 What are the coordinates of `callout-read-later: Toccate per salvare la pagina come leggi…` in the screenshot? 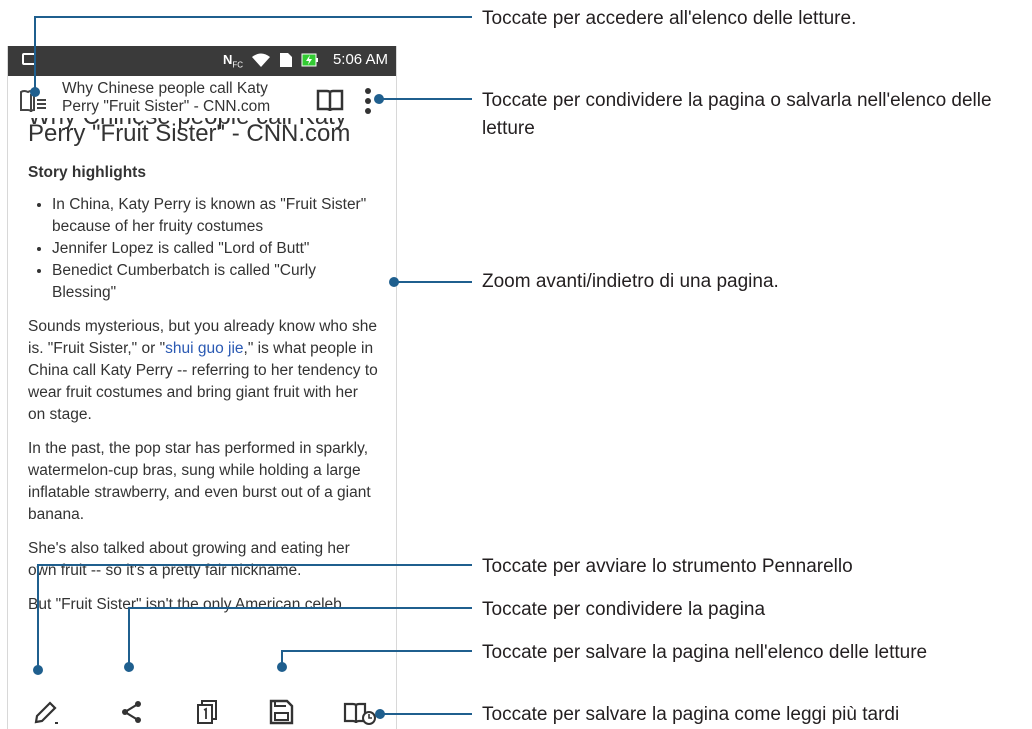 It's located at (691, 714).